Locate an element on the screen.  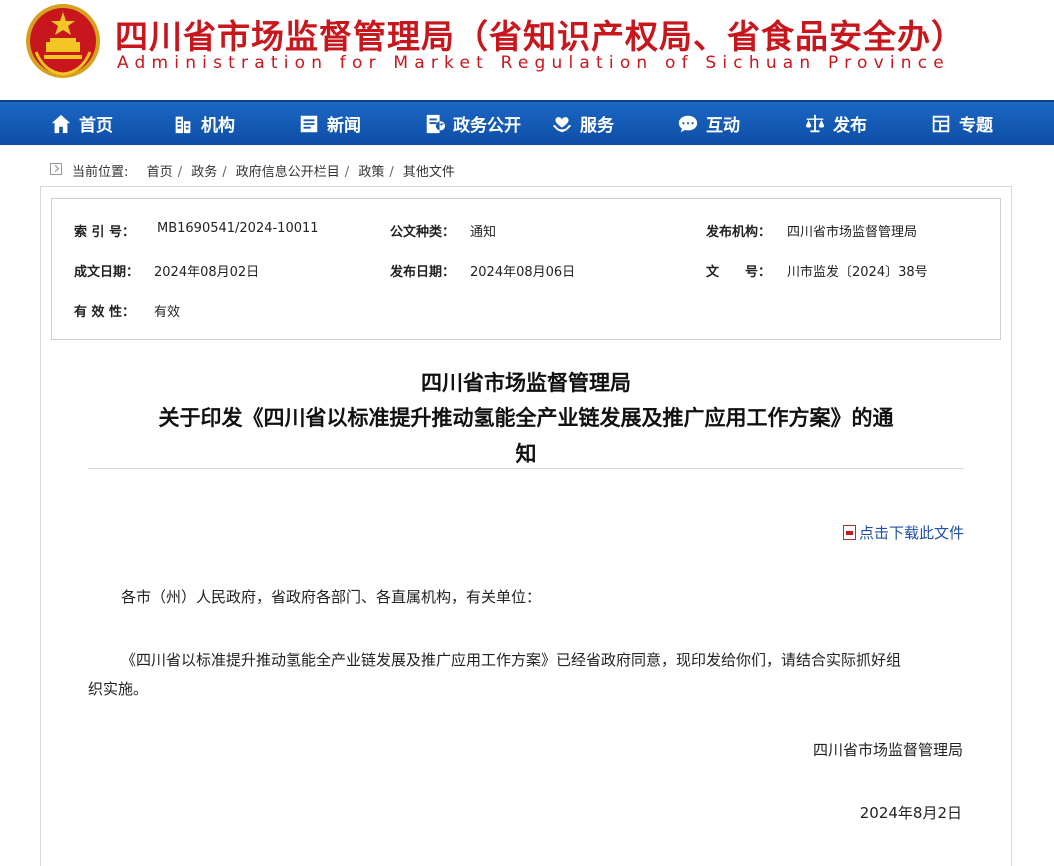
nav-item-publish: 发布 is located at coordinates (835, 123).